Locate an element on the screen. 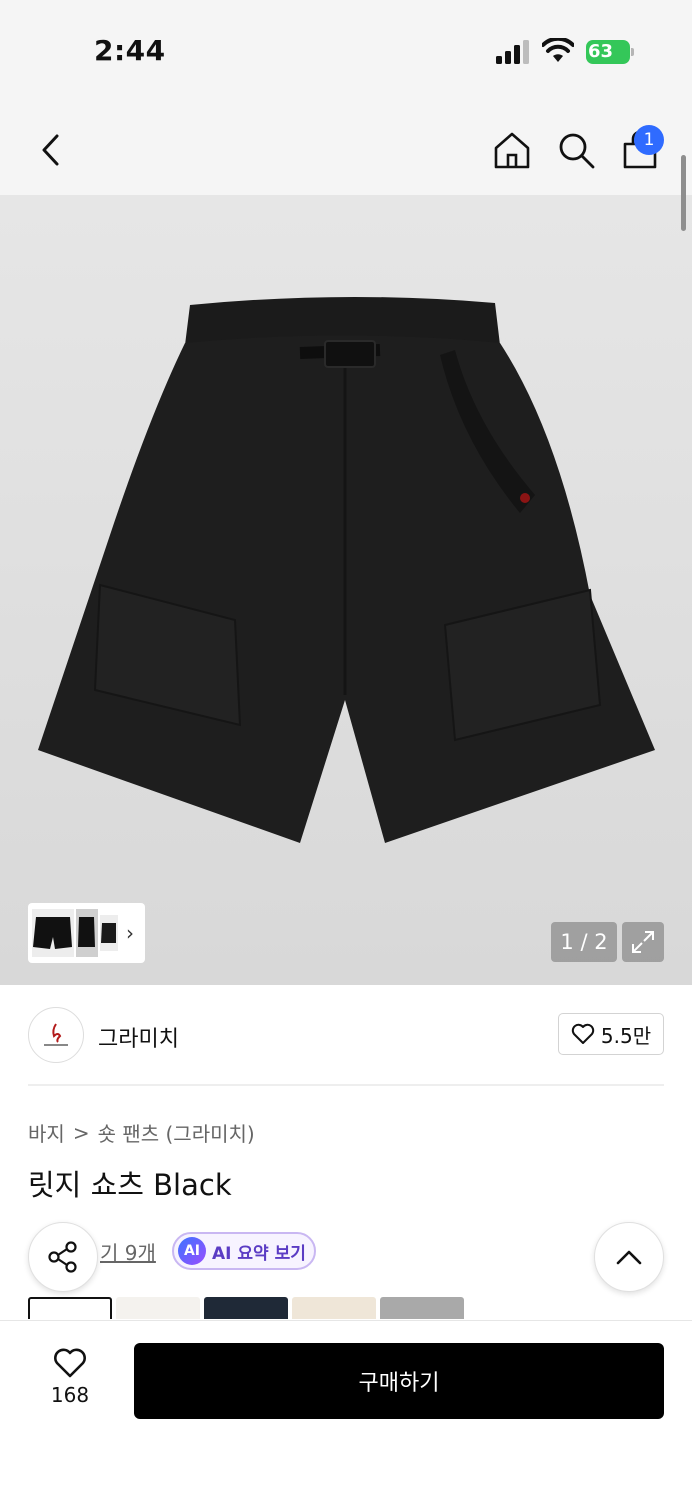  cellular-signal-icon is located at coordinates (512, 52).